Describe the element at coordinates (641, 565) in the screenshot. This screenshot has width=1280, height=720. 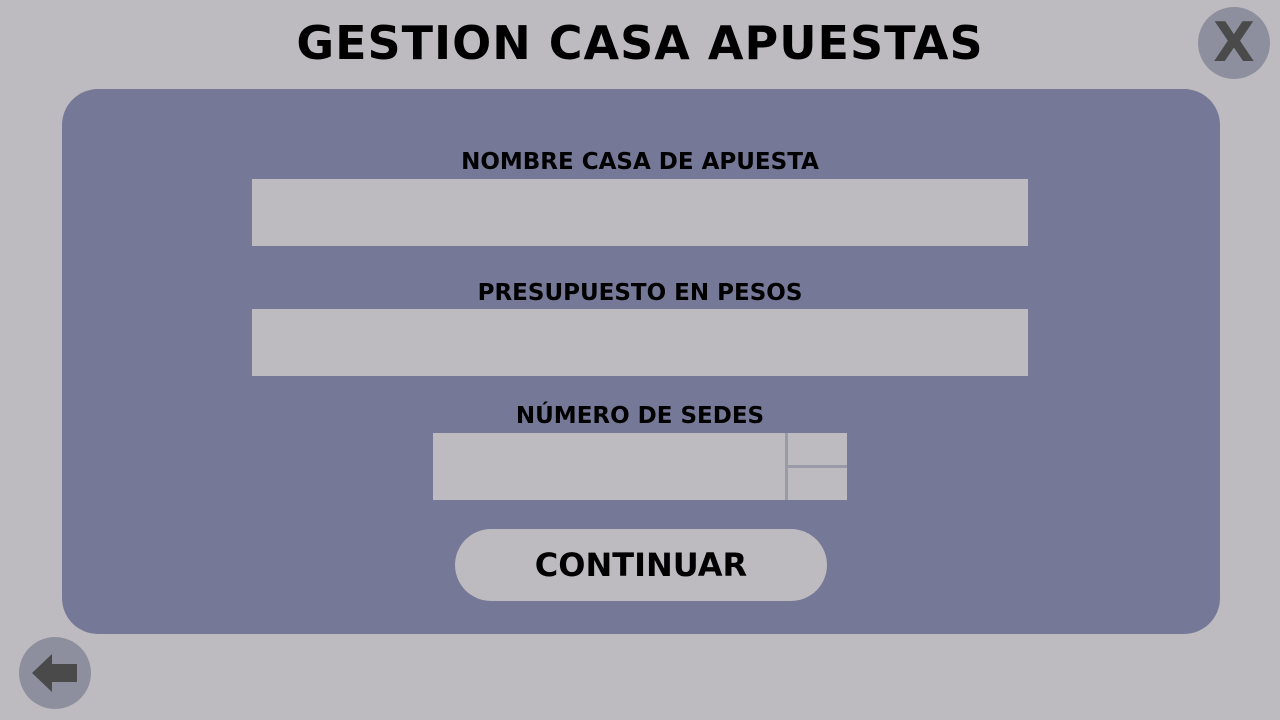
I see `continue-button: CONTINUAR` at that location.